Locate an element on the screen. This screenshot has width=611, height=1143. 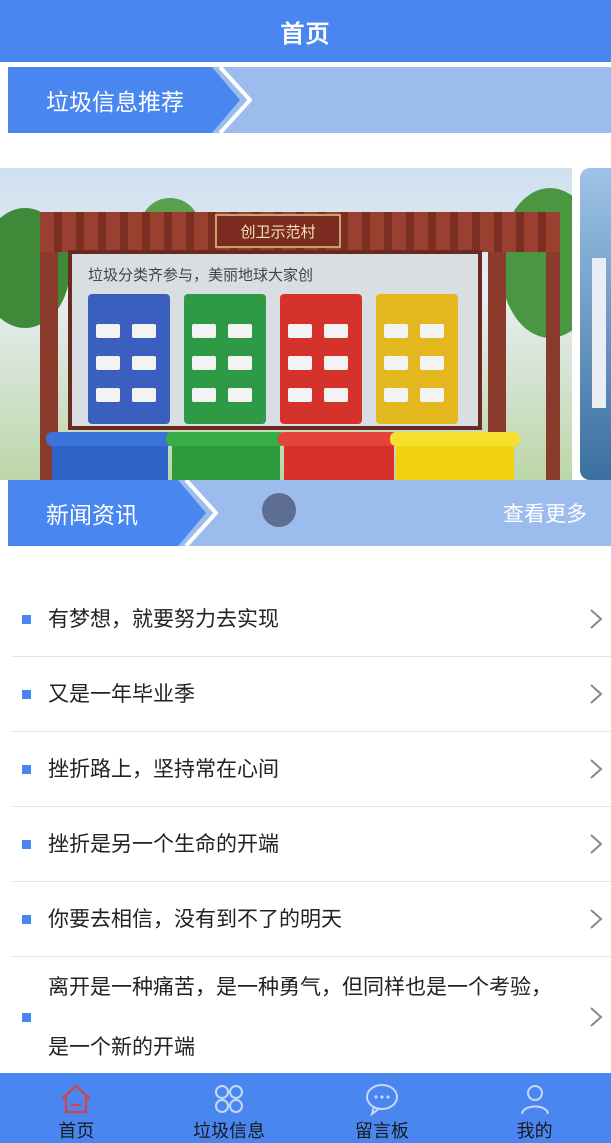
news-section-tab: 新闻资讯 is located at coordinates (93, 513).